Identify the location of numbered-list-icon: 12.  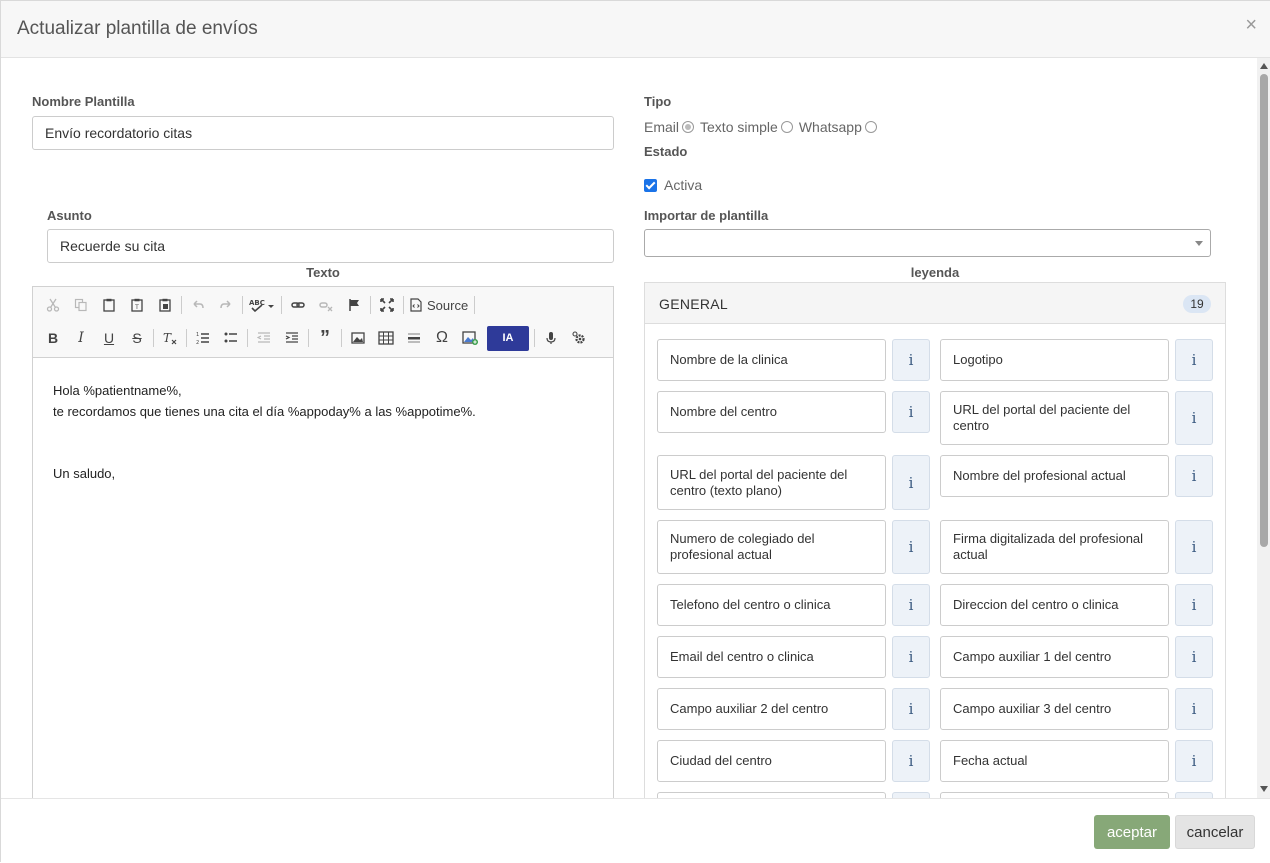
(203, 338).